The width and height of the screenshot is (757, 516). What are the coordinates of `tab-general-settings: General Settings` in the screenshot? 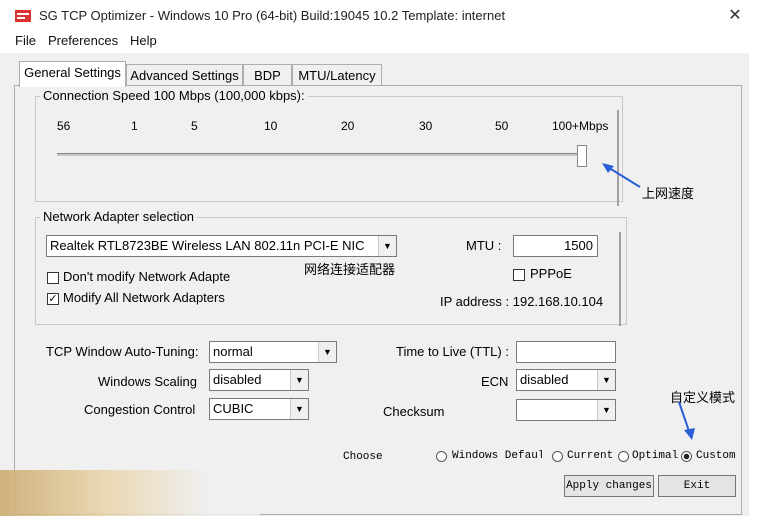 It's located at (72, 74).